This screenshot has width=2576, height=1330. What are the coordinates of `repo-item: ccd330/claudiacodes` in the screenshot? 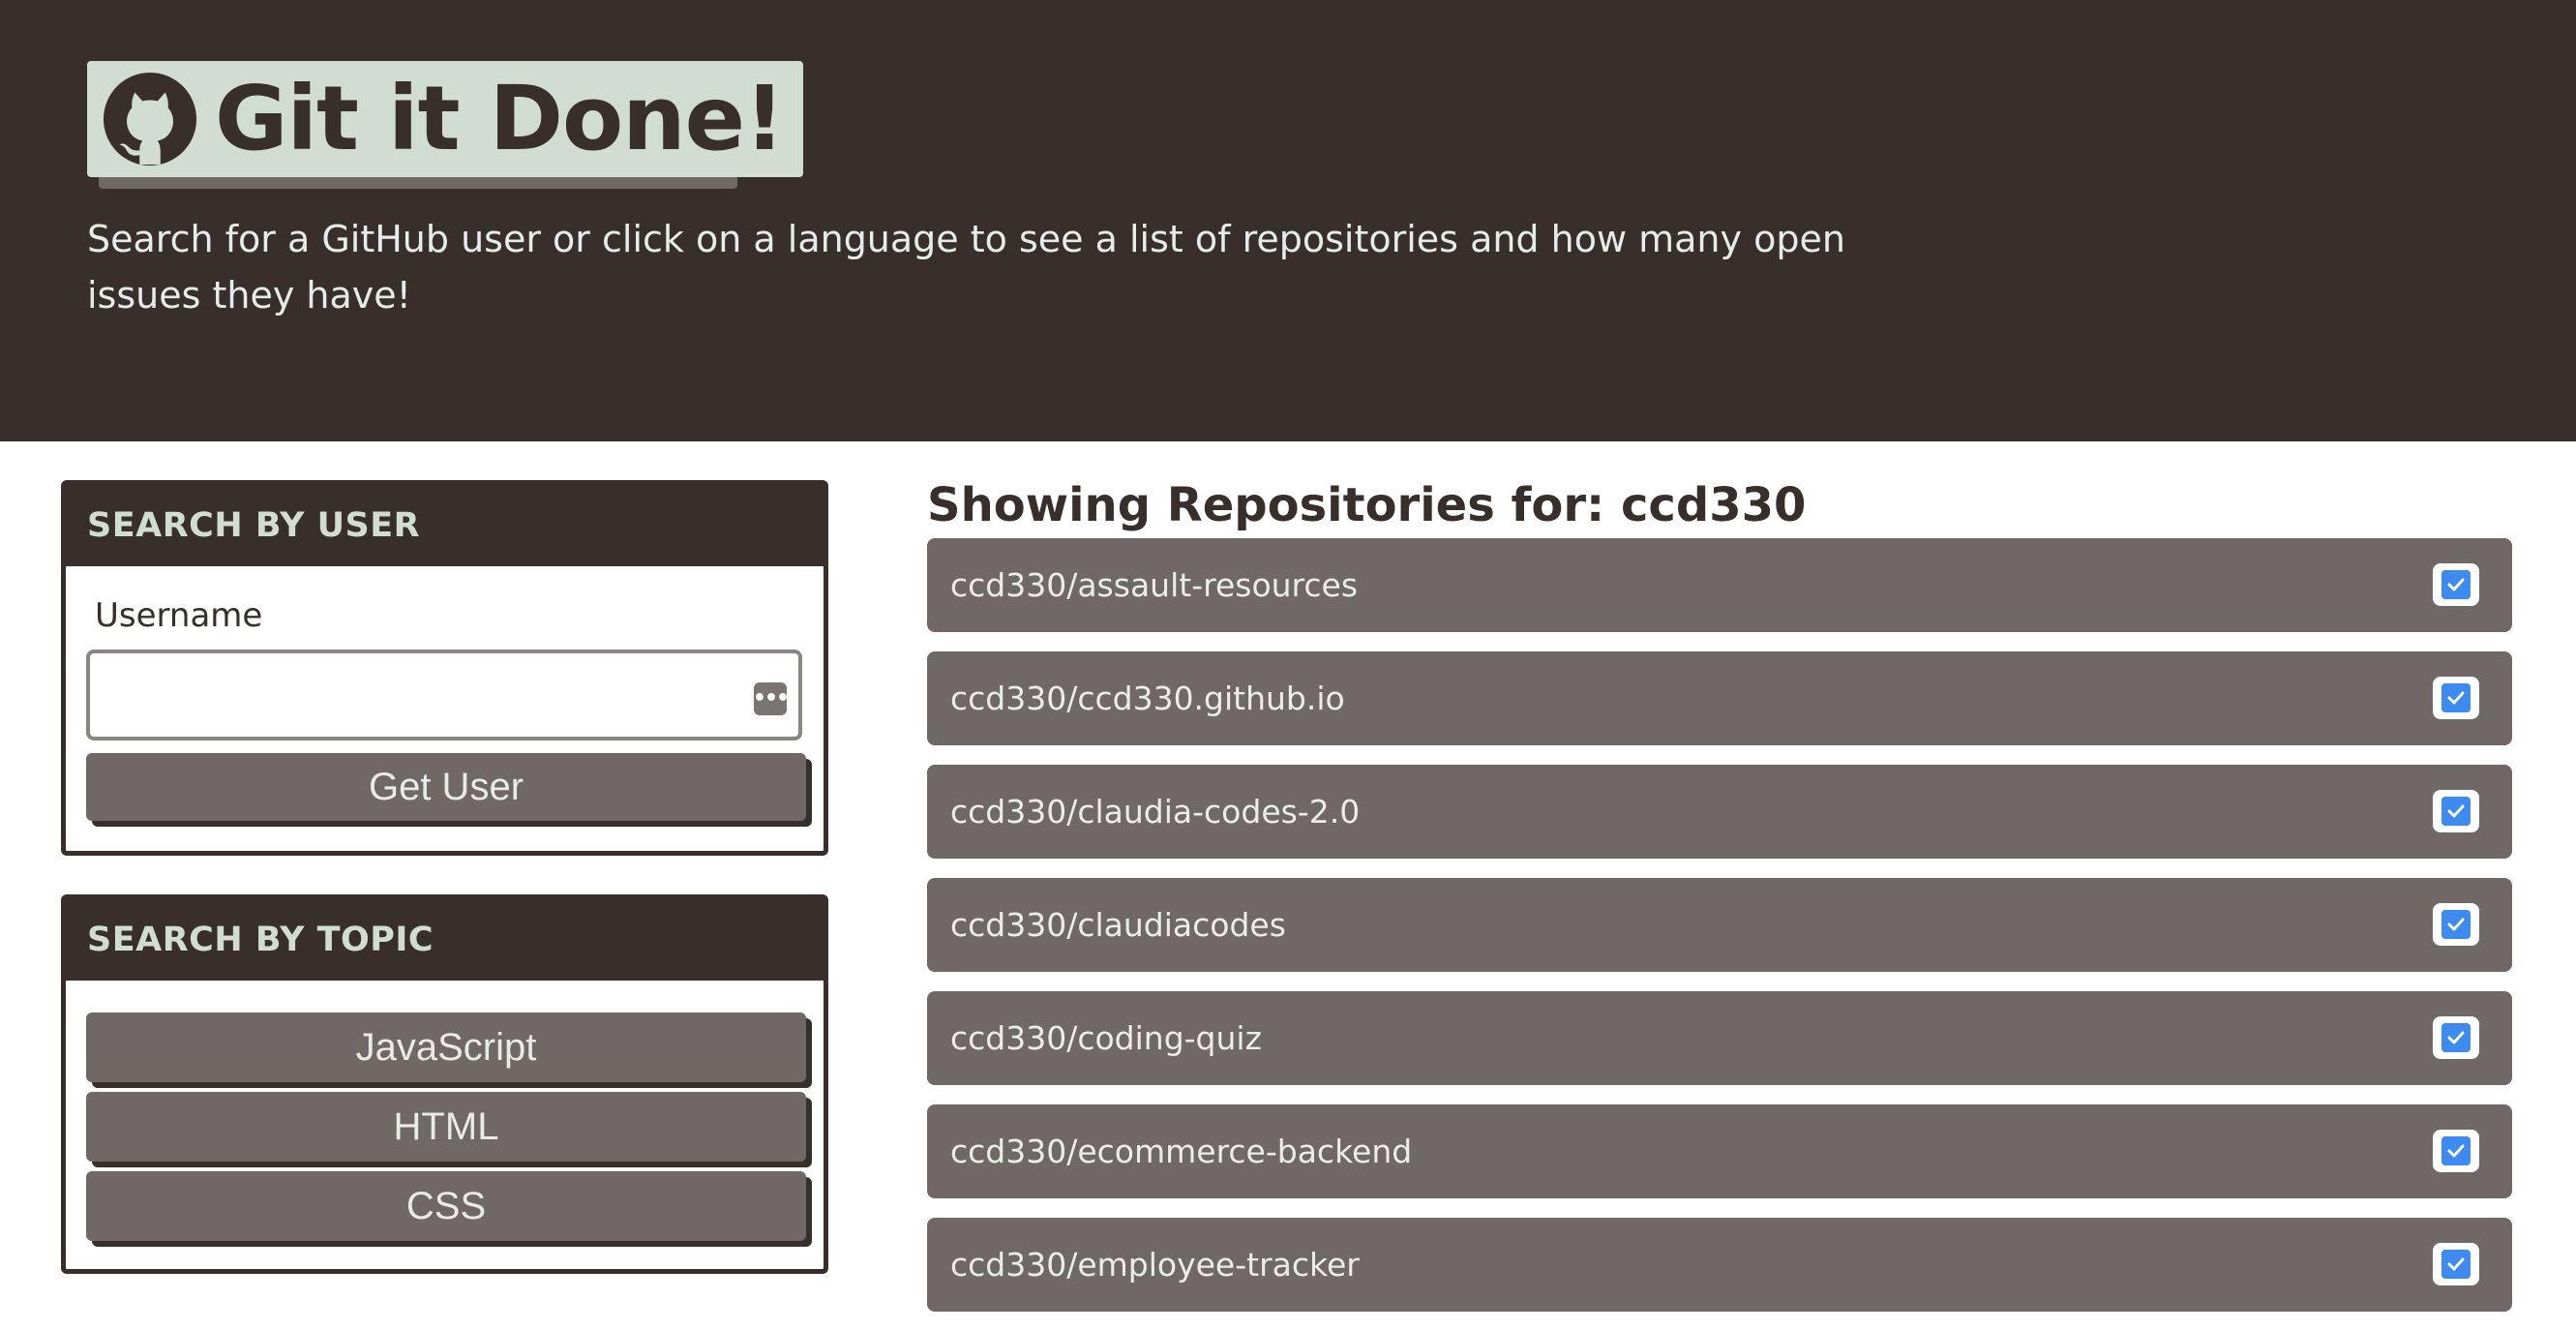 It's located at (1719, 925).